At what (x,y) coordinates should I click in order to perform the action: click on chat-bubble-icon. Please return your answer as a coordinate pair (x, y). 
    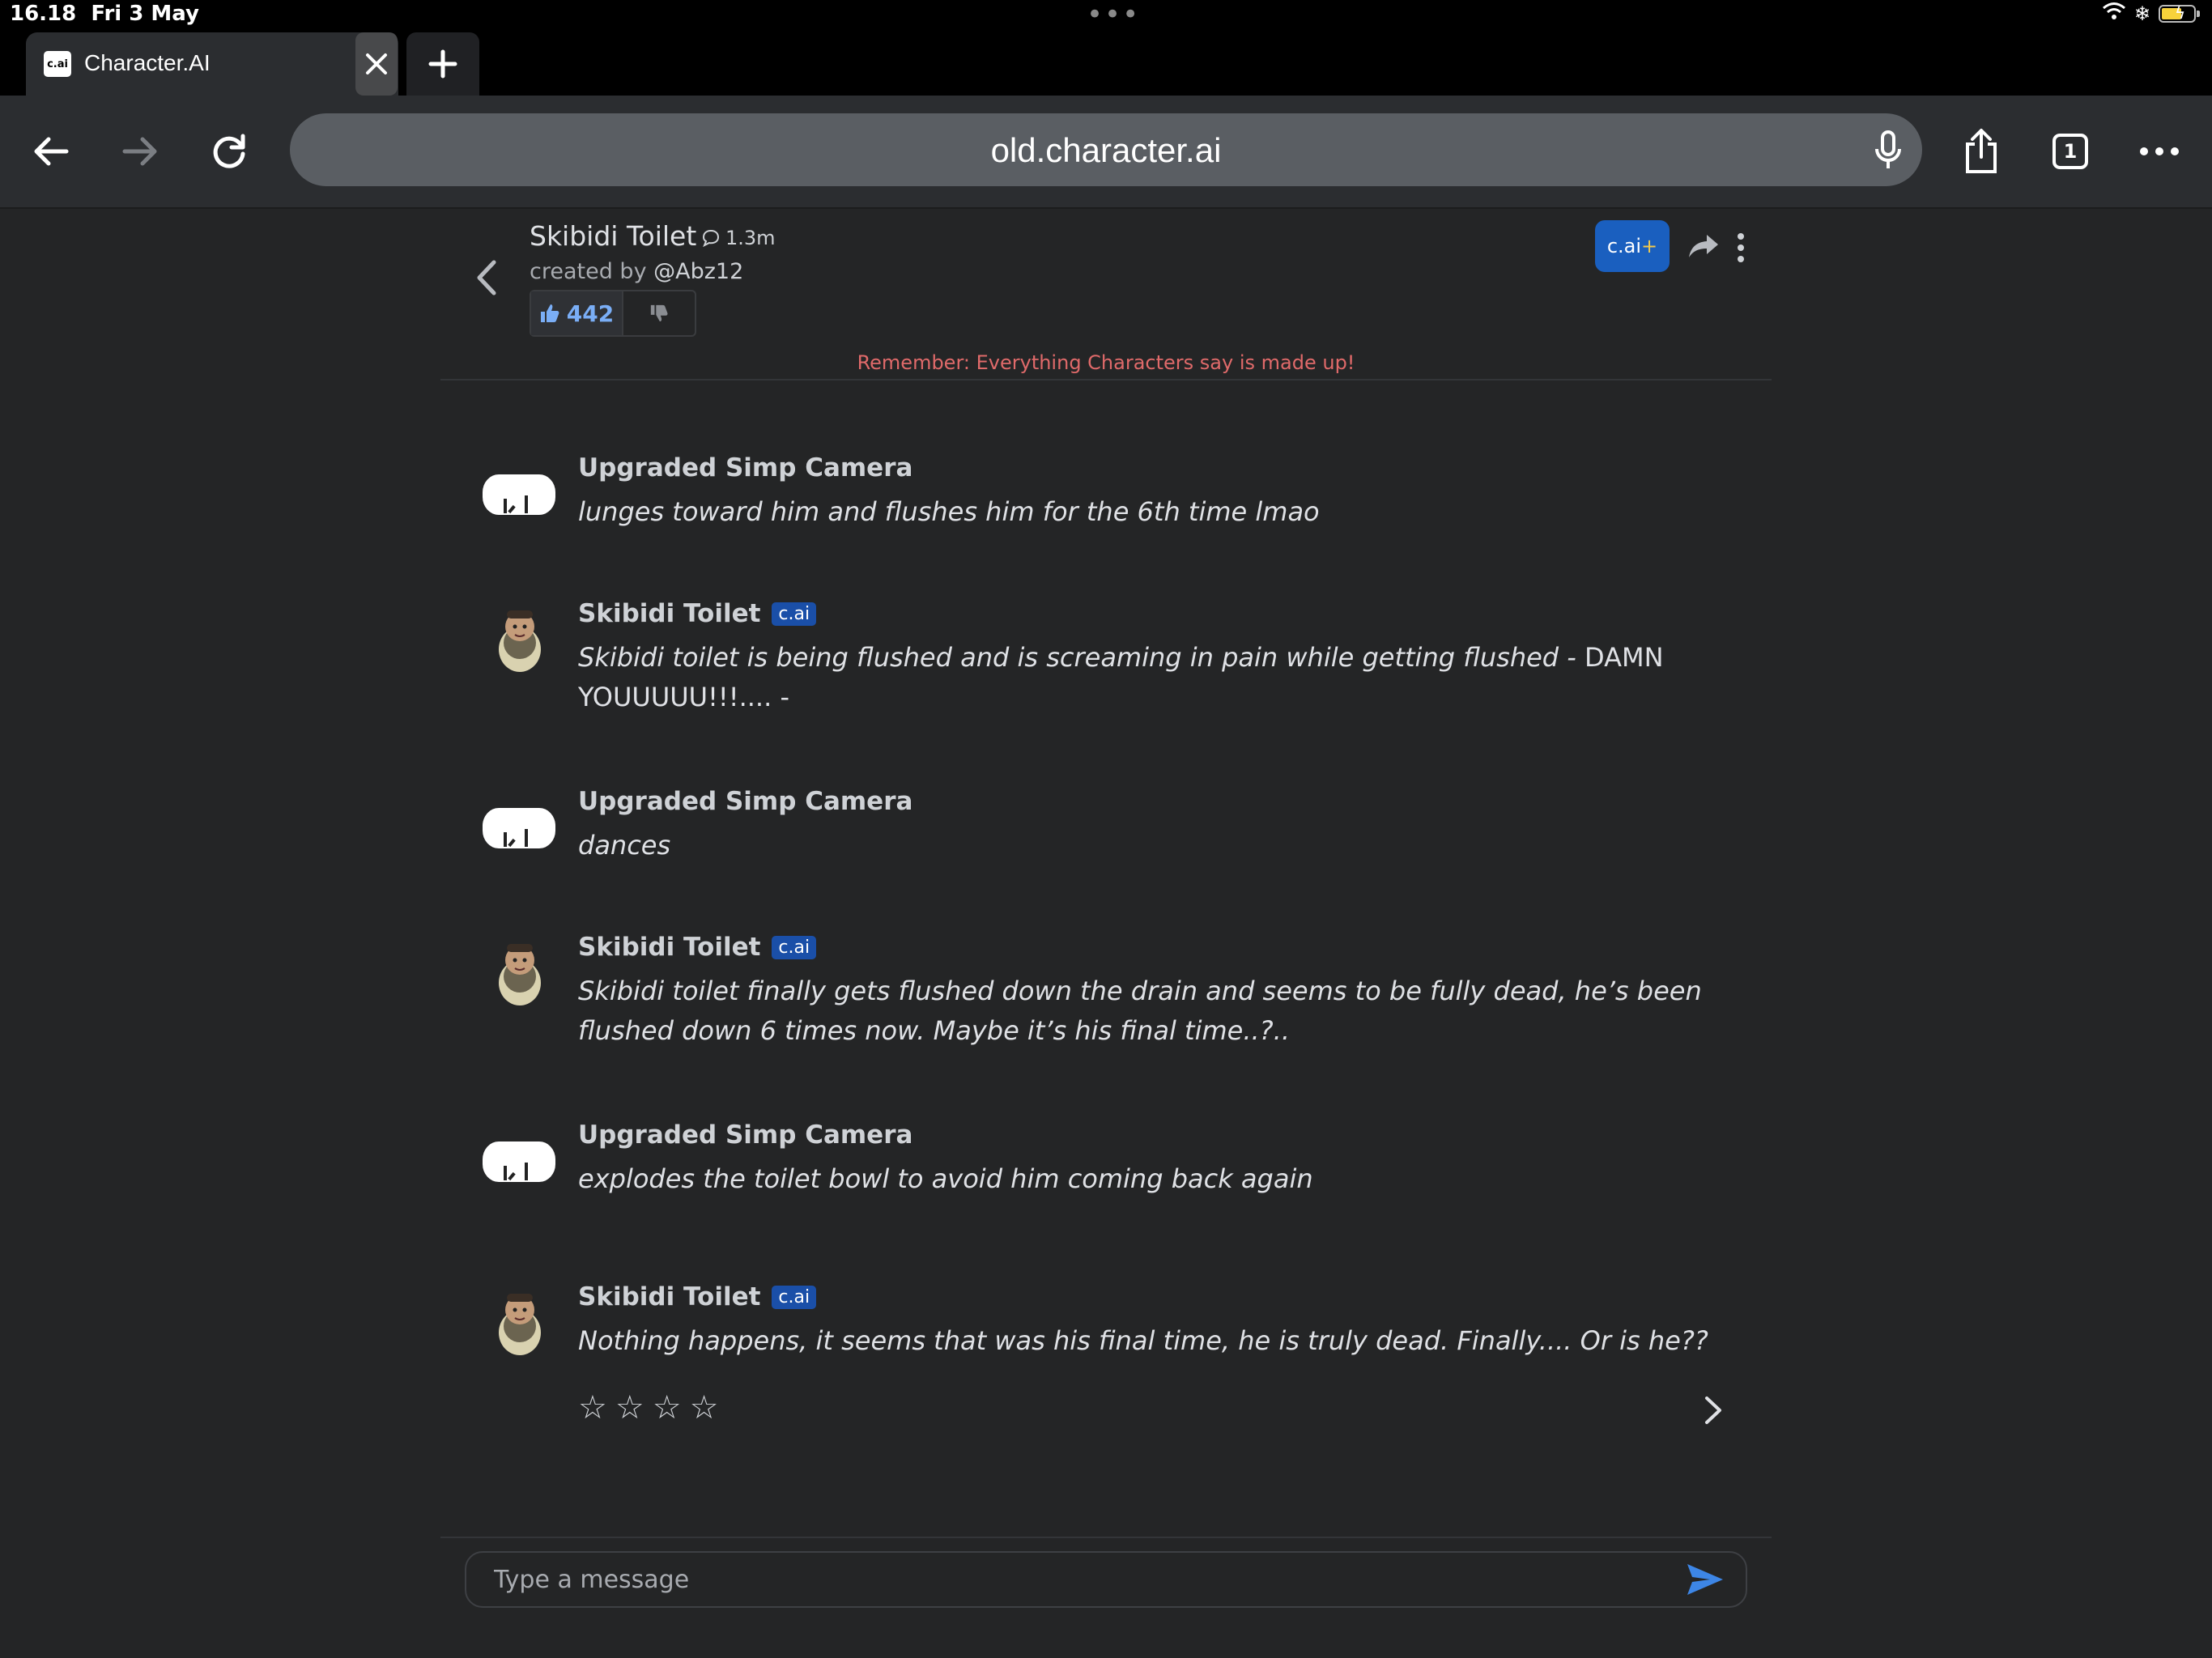
    Looking at the image, I should click on (711, 238).